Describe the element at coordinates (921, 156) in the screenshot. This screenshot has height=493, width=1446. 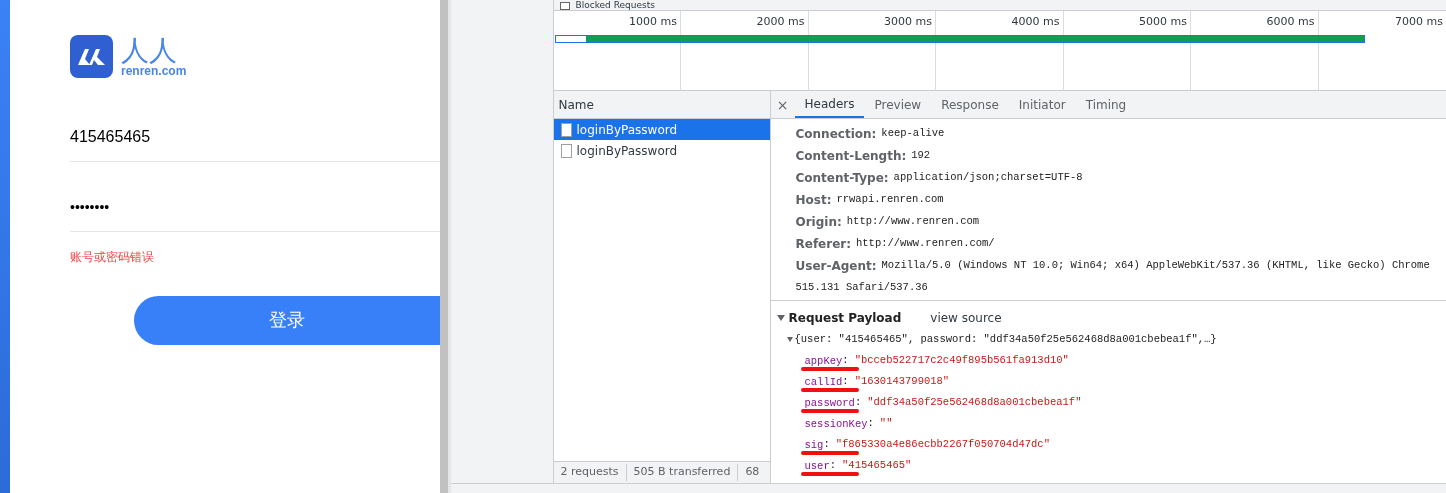
I see `header-value: 192` at that location.